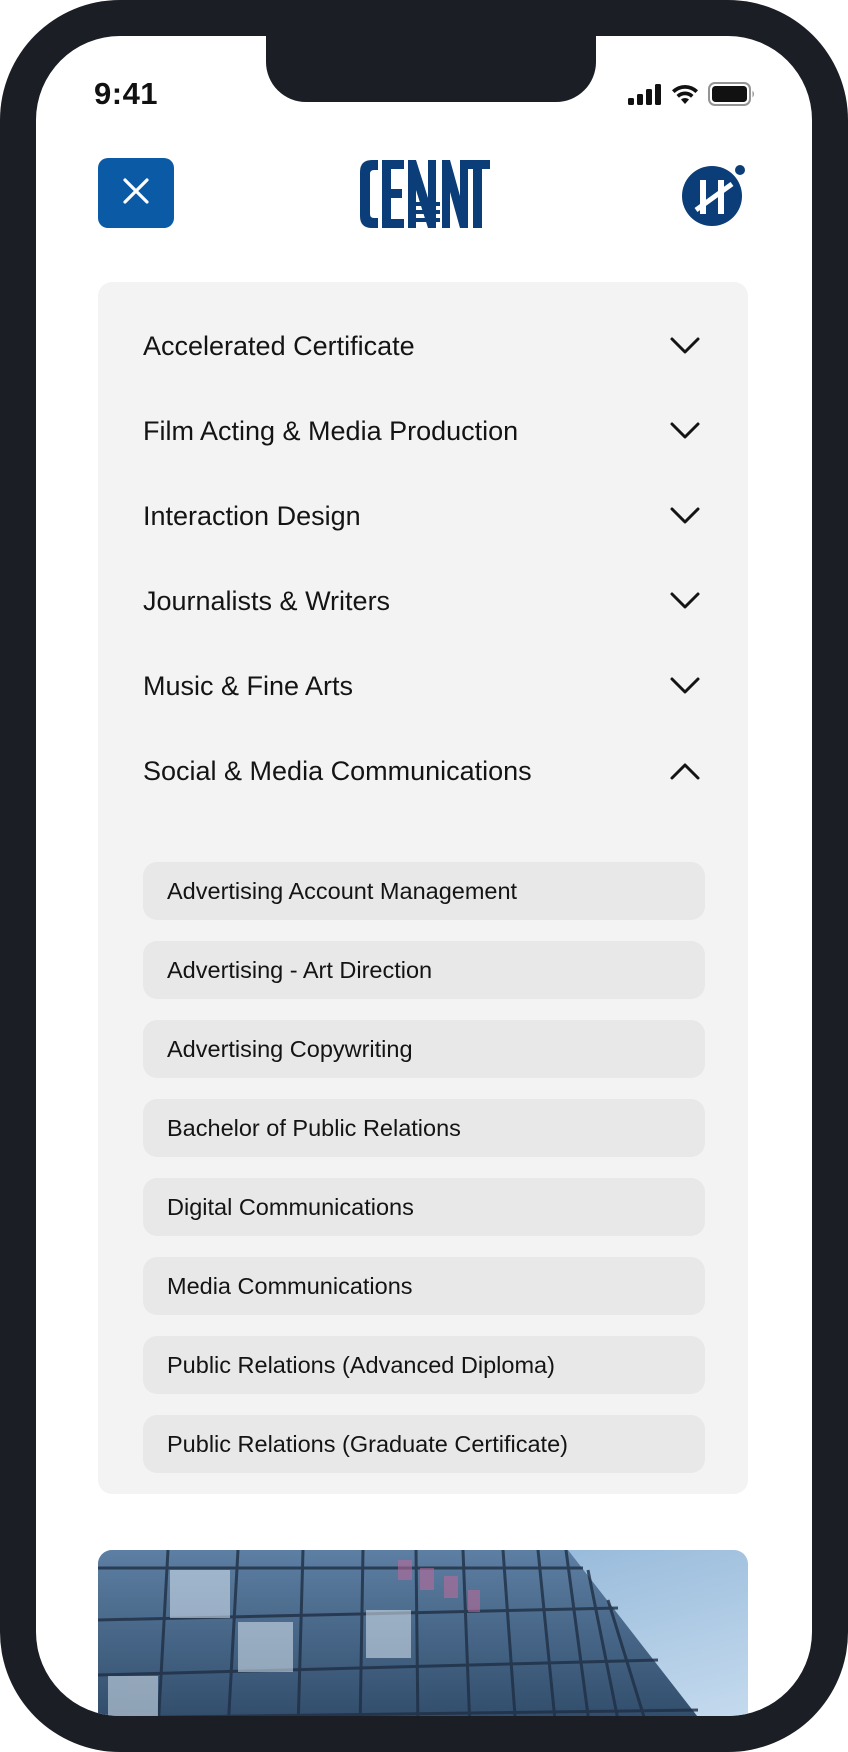 This screenshot has height=1752, width=848. What do you see at coordinates (126, 93) in the screenshot?
I see `status-time: 9:41` at bounding box center [126, 93].